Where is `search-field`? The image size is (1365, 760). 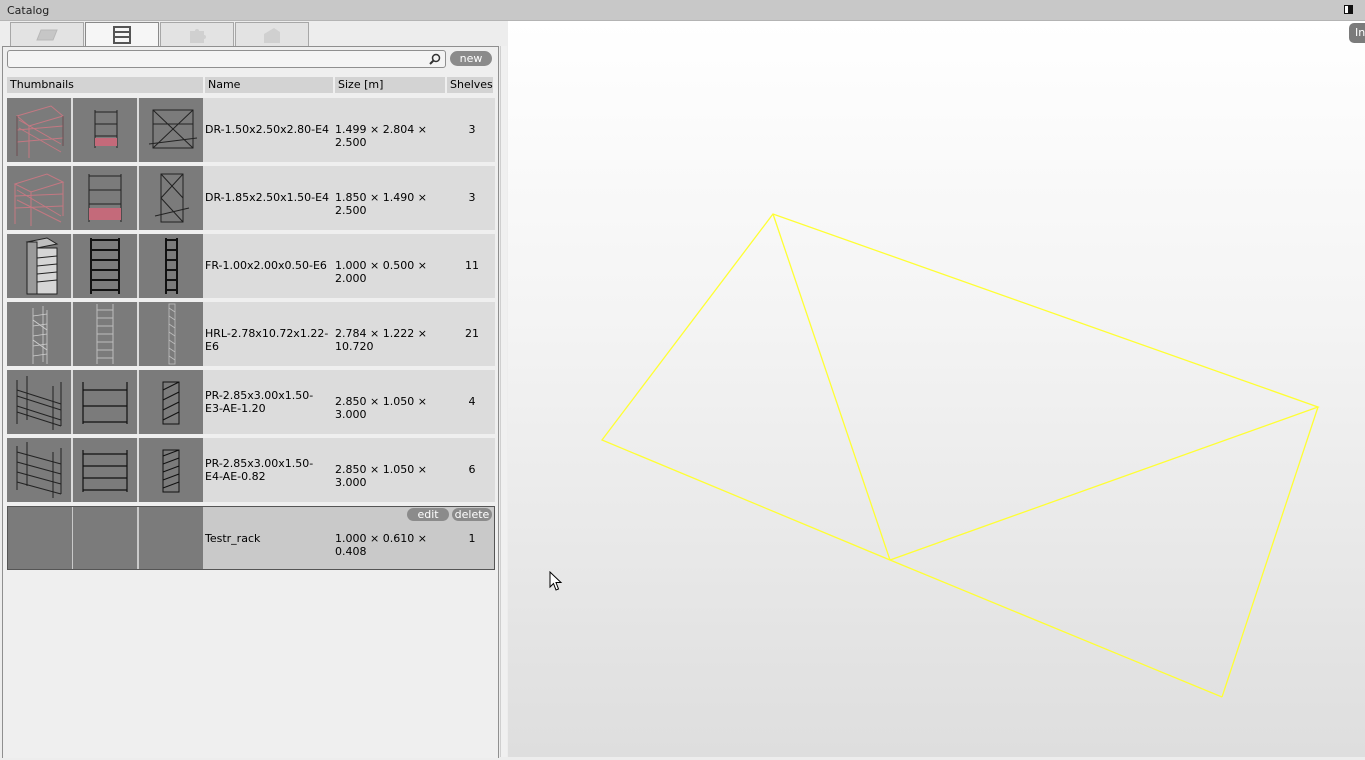
search-field is located at coordinates (226, 59).